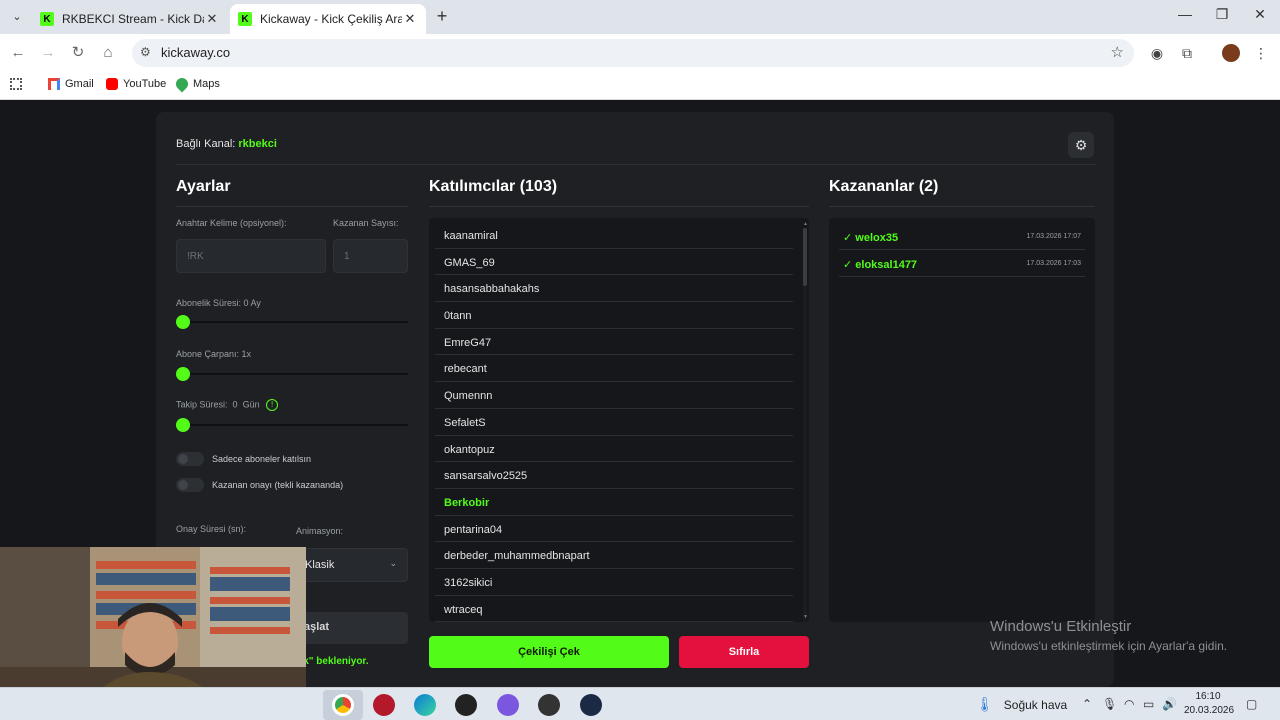 This screenshot has width=1280, height=720. Describe the element at coordinates (251, 256) in the screenshot. I see `keyword-input: !RK` at that location.